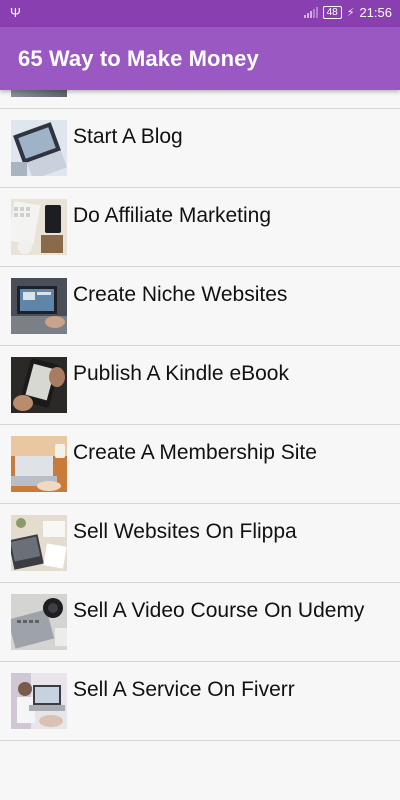 Image resolution: width=400 pixels, height=800 pixels. I want to click on laptop-typing-image, so click(39, 306).